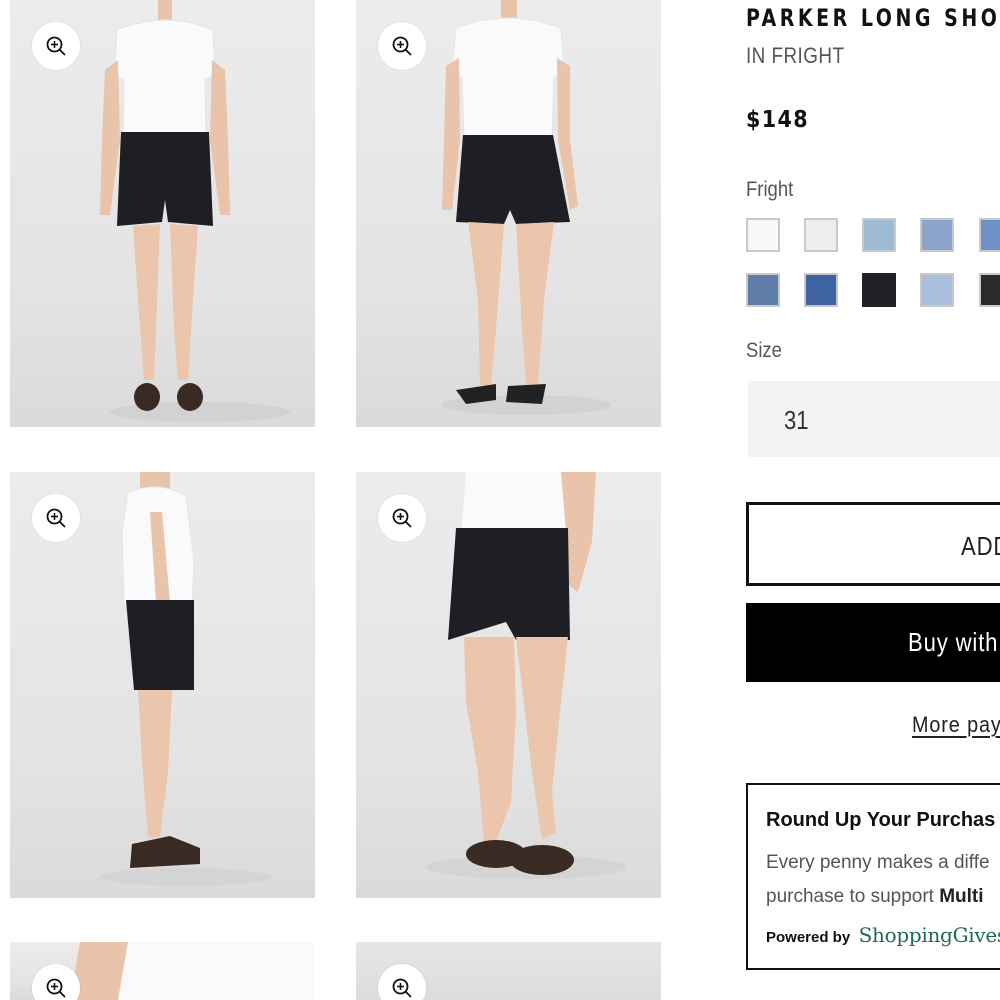 This screenshot has width=1000, height=1000. What do you see at coordinates (821, 290) in the screenshot?
I see `color-swatch-dark-blue` at bounding box center [821, 290].